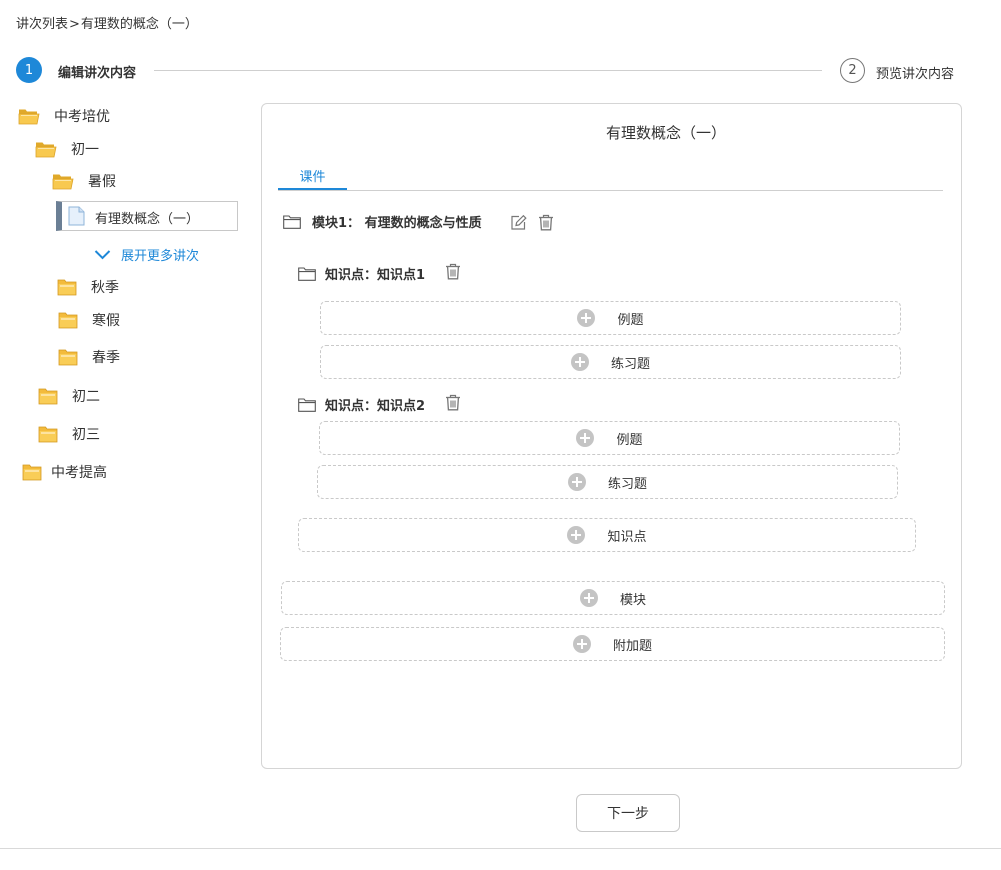  Describe the element at coordinates (106, 321) in the screenshot. I see `tree-item-label: 寒假` at that location.